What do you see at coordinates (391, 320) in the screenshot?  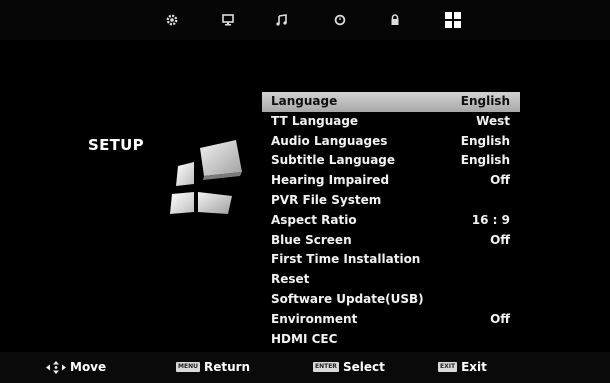 I see `menu-item-environment: Environment Off` at bounding box center [391, 320].